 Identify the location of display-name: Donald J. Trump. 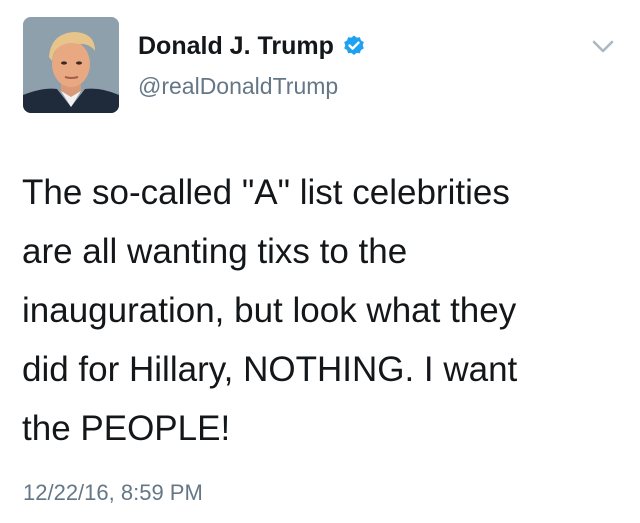
(236, 46).